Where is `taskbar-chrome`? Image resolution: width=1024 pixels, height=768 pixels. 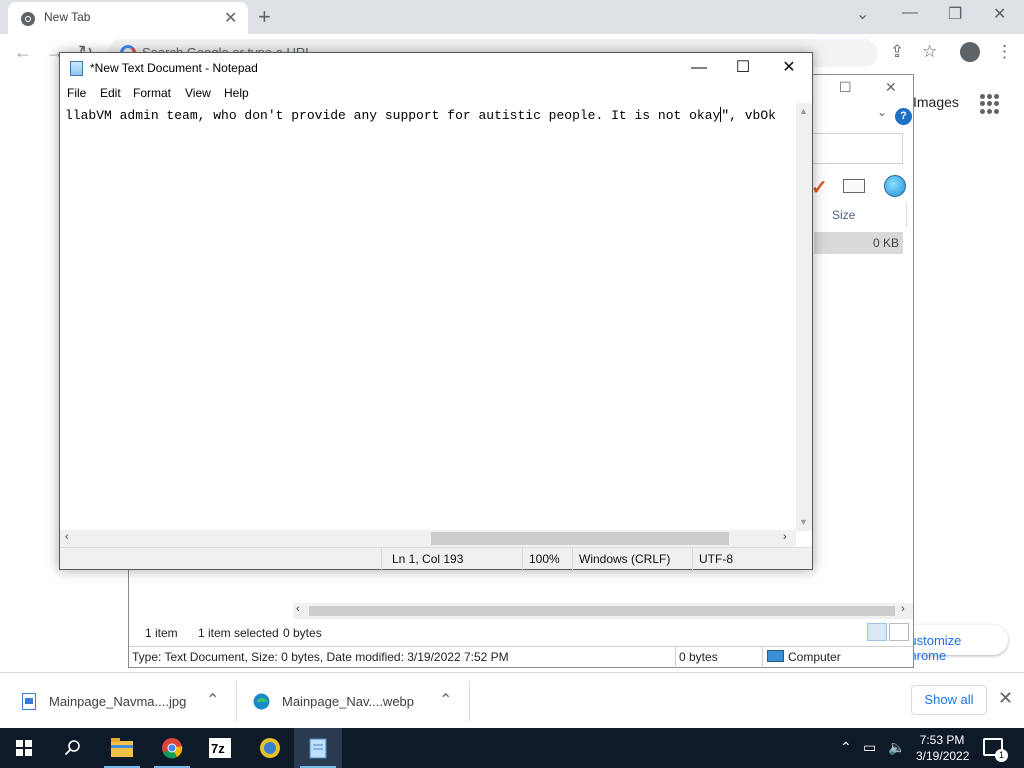 taskbar-chrome is located at coordinates (172, 748).